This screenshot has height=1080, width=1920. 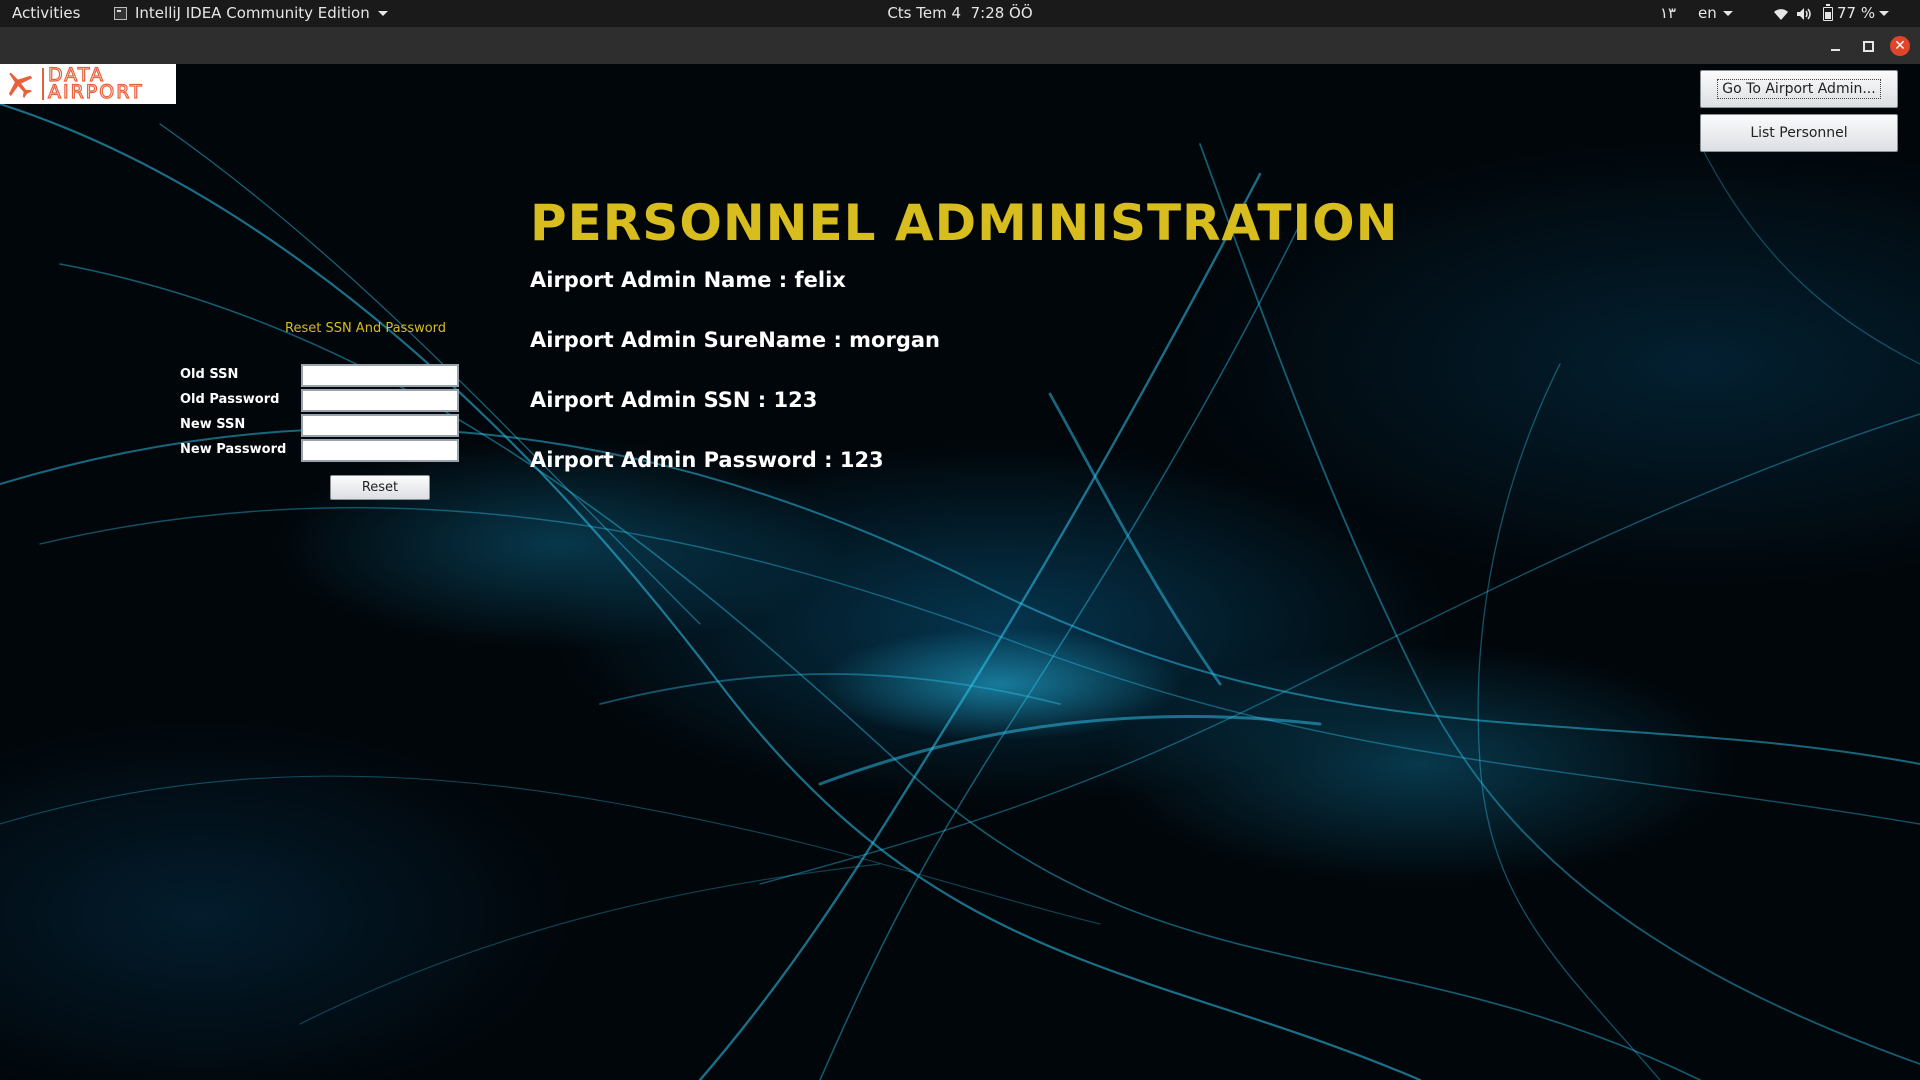 I want to click on reset-form-title: Reset SSN And Password, so click(x=366, y=328).